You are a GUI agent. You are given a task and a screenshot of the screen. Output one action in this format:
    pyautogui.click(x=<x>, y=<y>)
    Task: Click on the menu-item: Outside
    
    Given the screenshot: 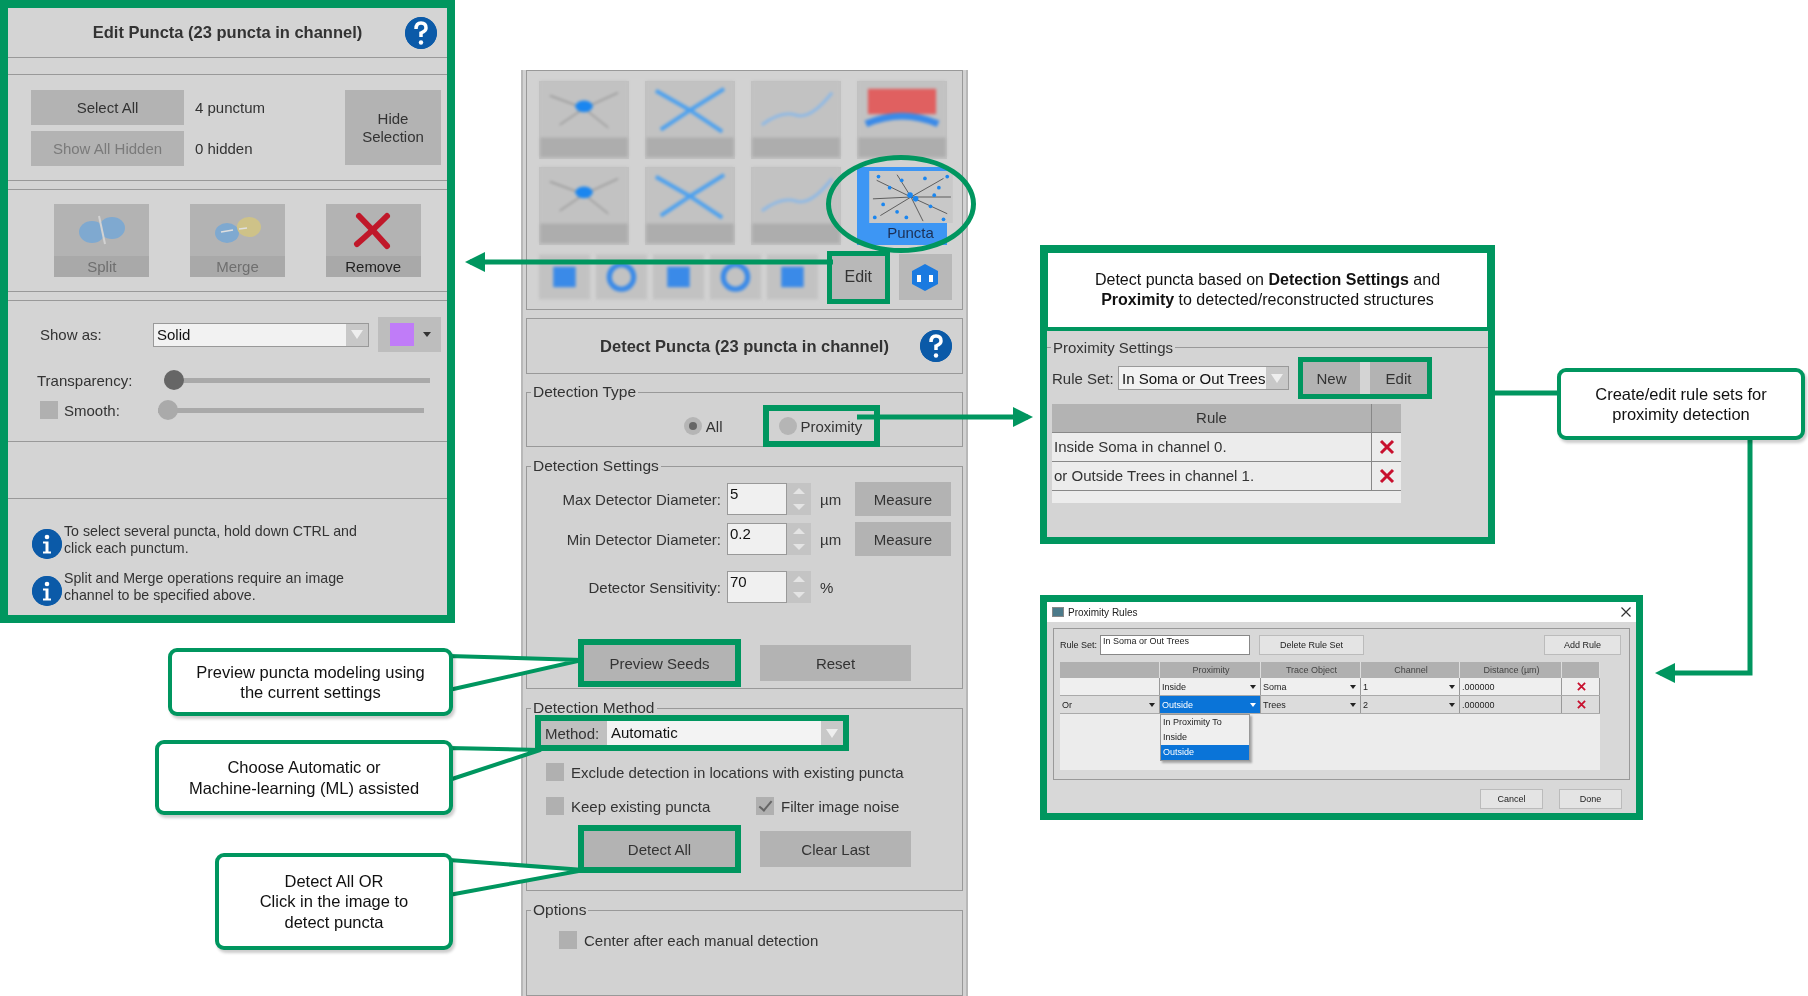 What is the action you would take?
    pyautogui.click(x=1205, y=752)
    